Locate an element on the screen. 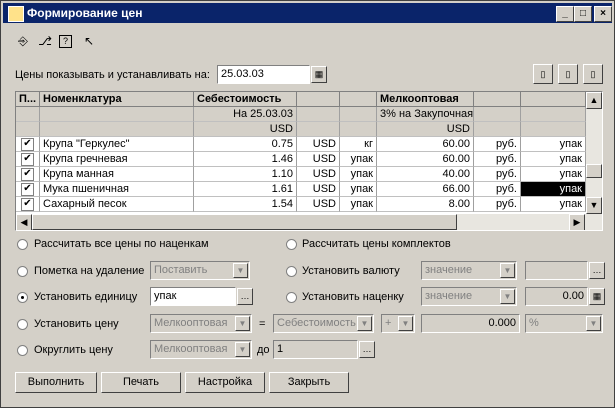 The width and height of the screenshot is (615, 408). currency-input is located at coordinates (556, 270).